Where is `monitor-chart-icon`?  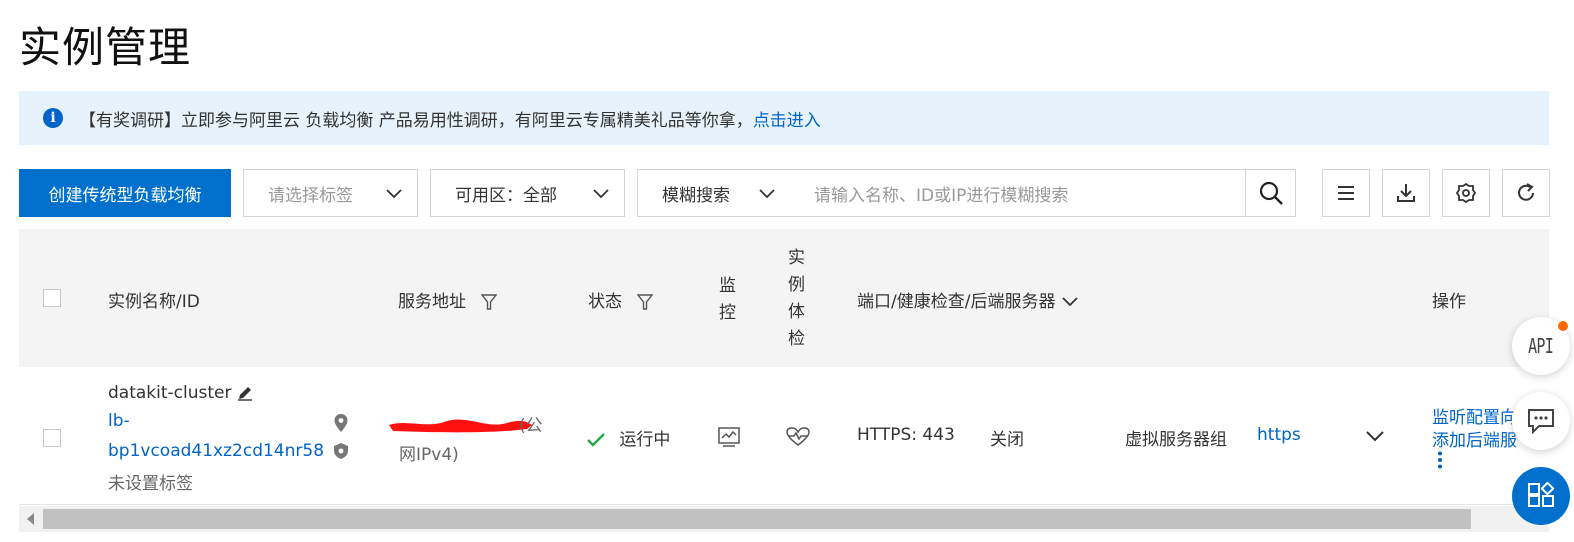 monitor-chart-icon is located at coordinates (729, 437).